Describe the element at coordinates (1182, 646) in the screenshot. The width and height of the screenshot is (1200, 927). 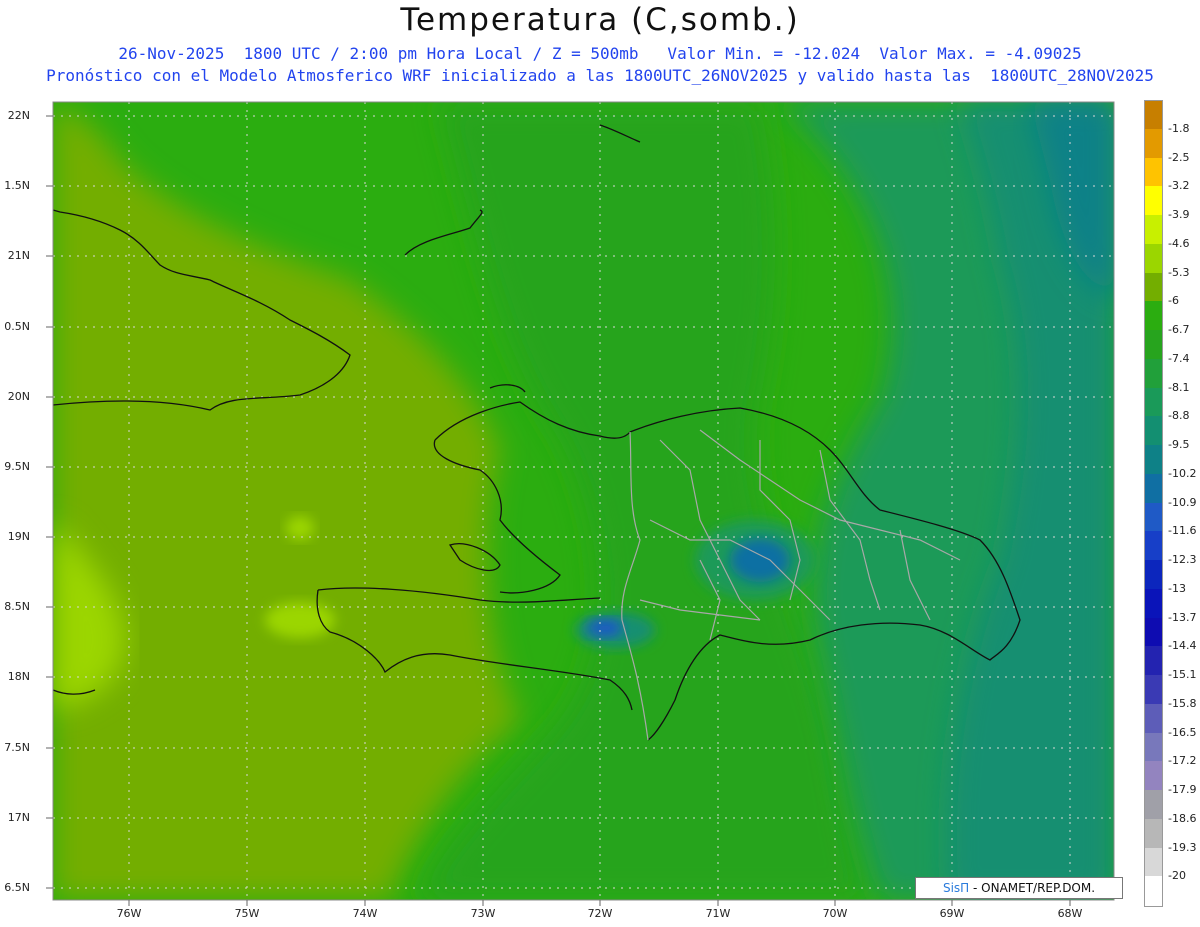
I see `colorbar-label: -14.4` at that location.